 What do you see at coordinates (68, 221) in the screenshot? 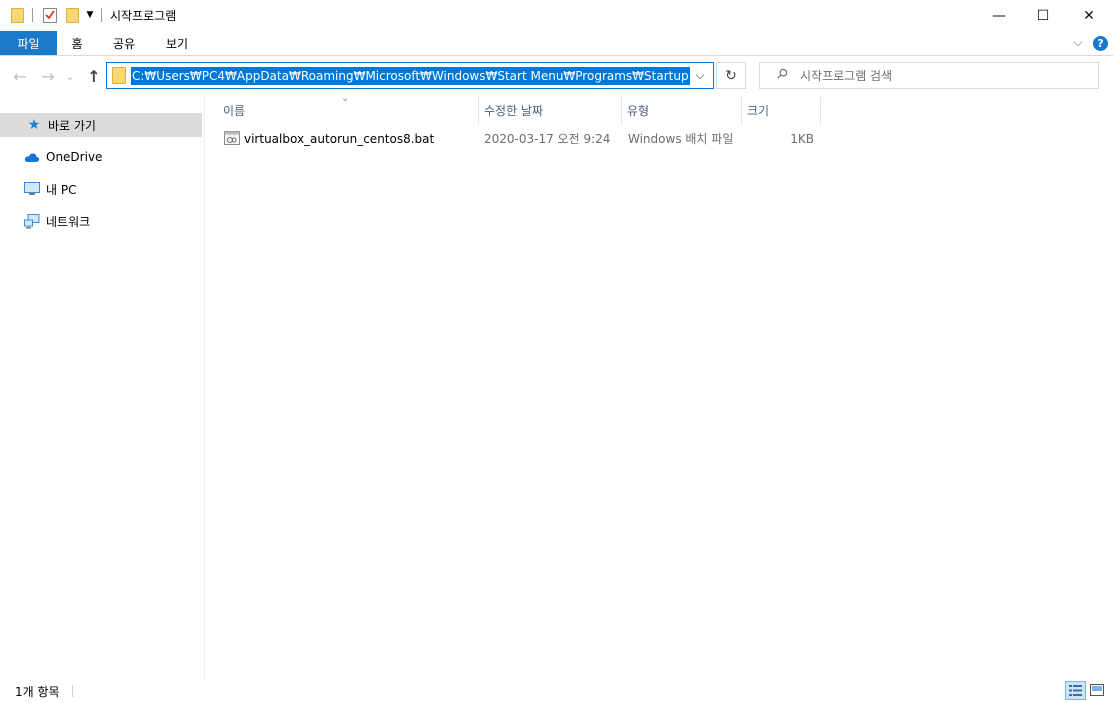
I see `sidebar-item-label: 네트워크` at bounding box center [68, 221].